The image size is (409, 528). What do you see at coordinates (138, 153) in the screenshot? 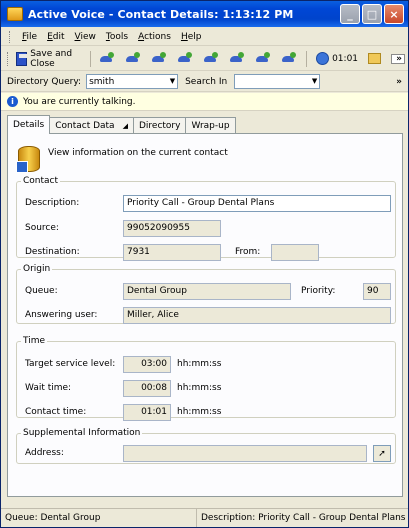
I see `details-intro-text: View information on the current contact` at bounding box center [138, 153].